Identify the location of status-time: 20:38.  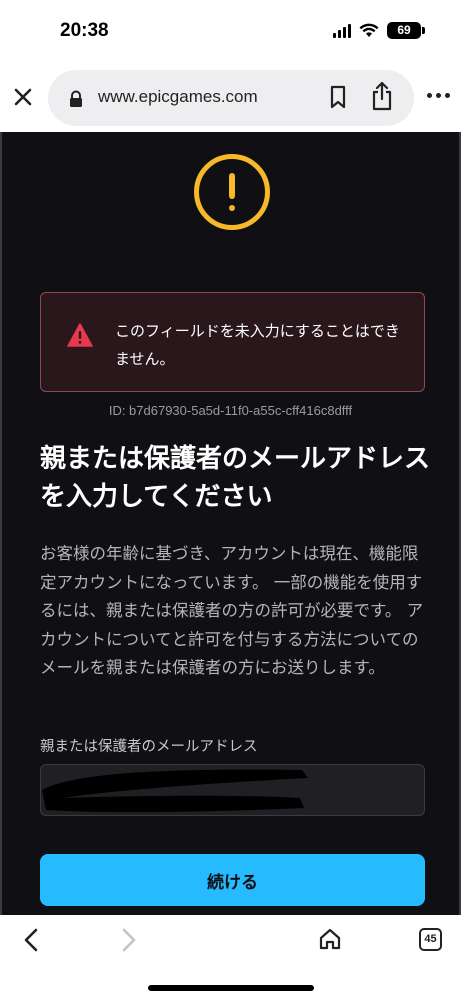
(84, 30).